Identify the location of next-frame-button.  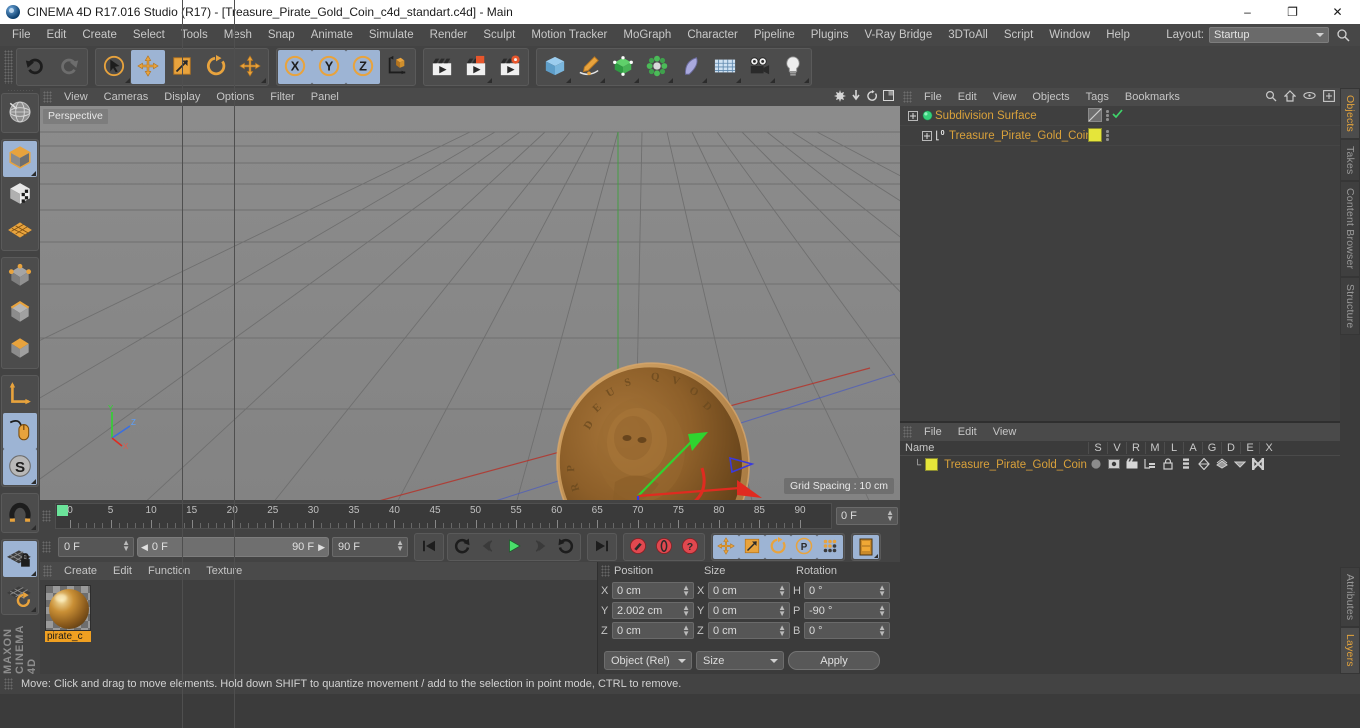
(540, 547).